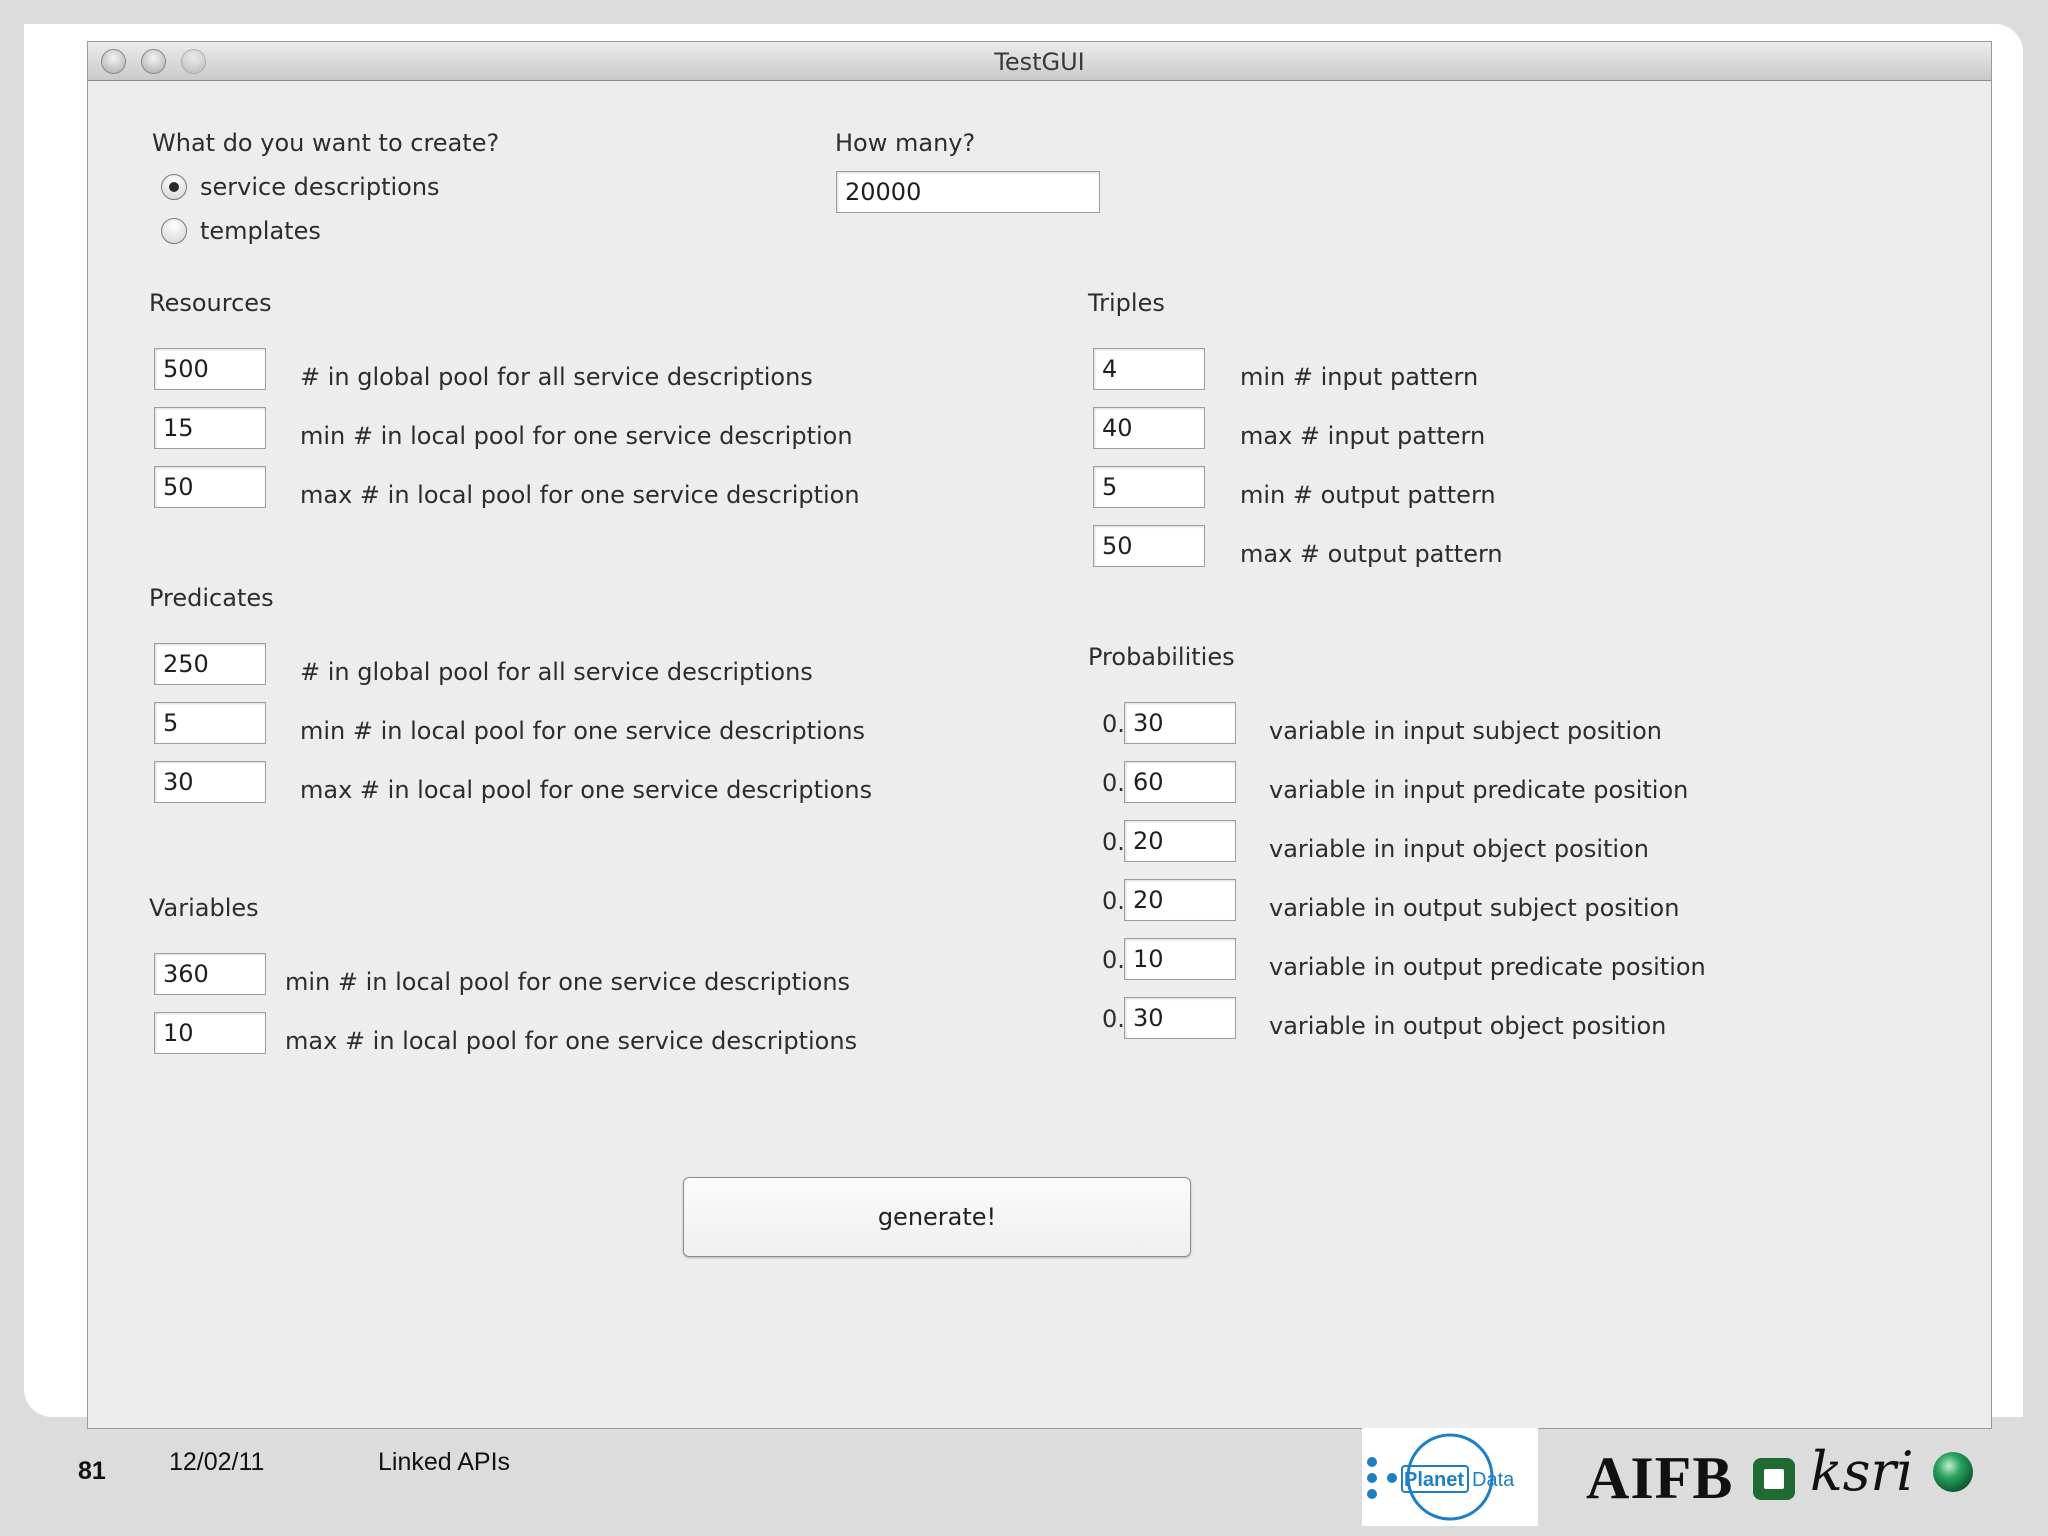 The height and width of the screenshot is (1536, 2048). Describe the element at coordinates (905, 143) in the screenshot. I see `how-many-label: How many?` at that location.